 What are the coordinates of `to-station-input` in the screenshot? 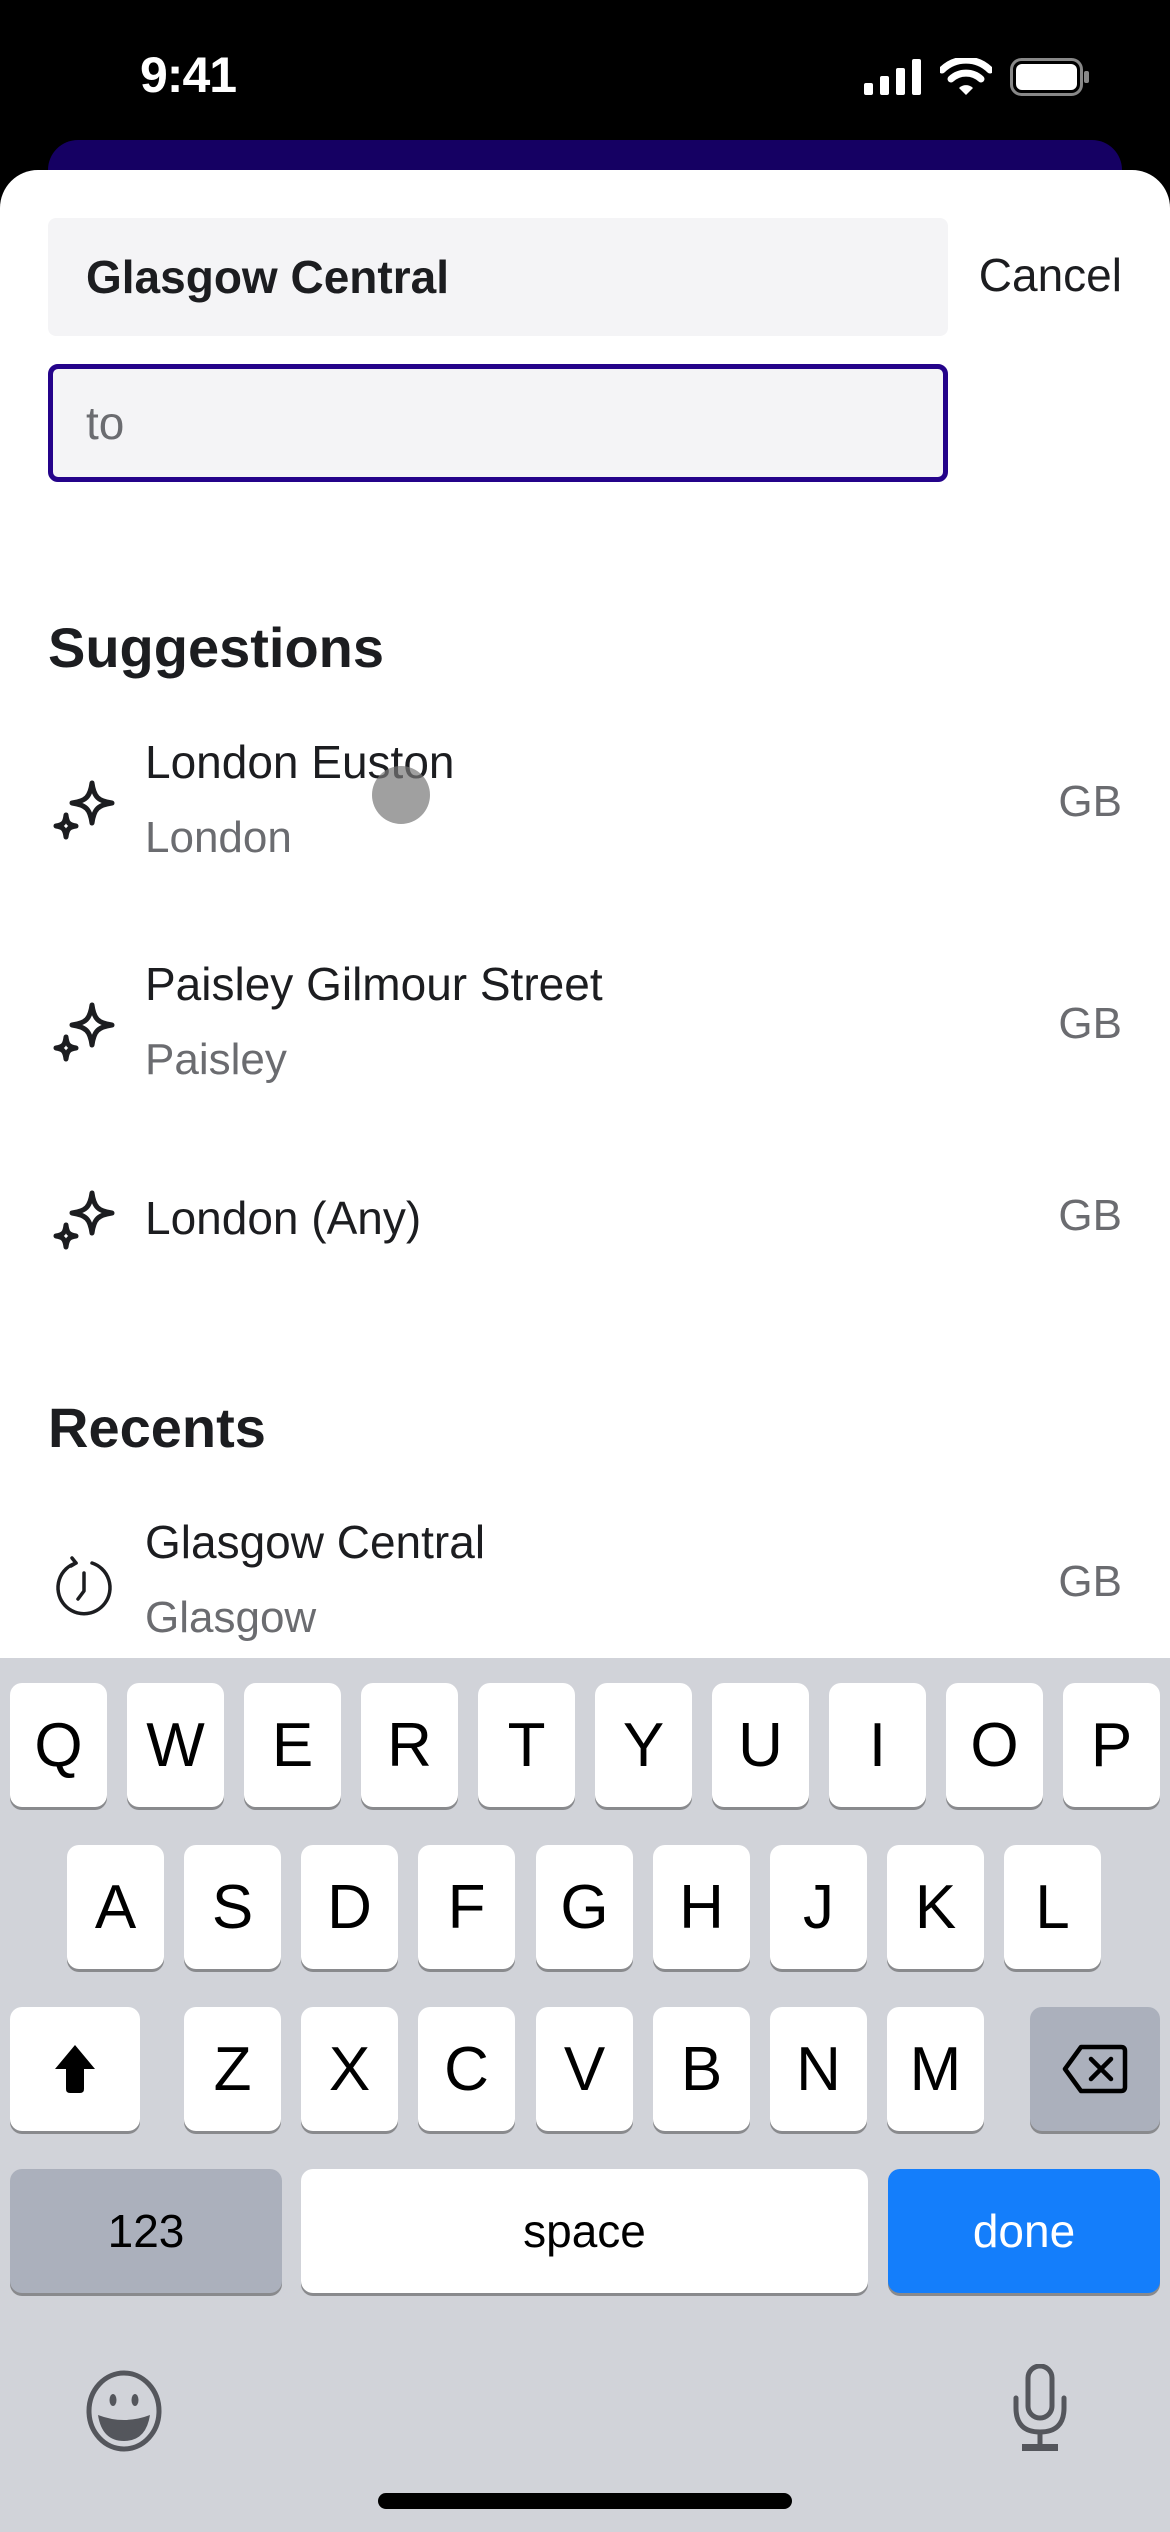 It's located at (498, 423).